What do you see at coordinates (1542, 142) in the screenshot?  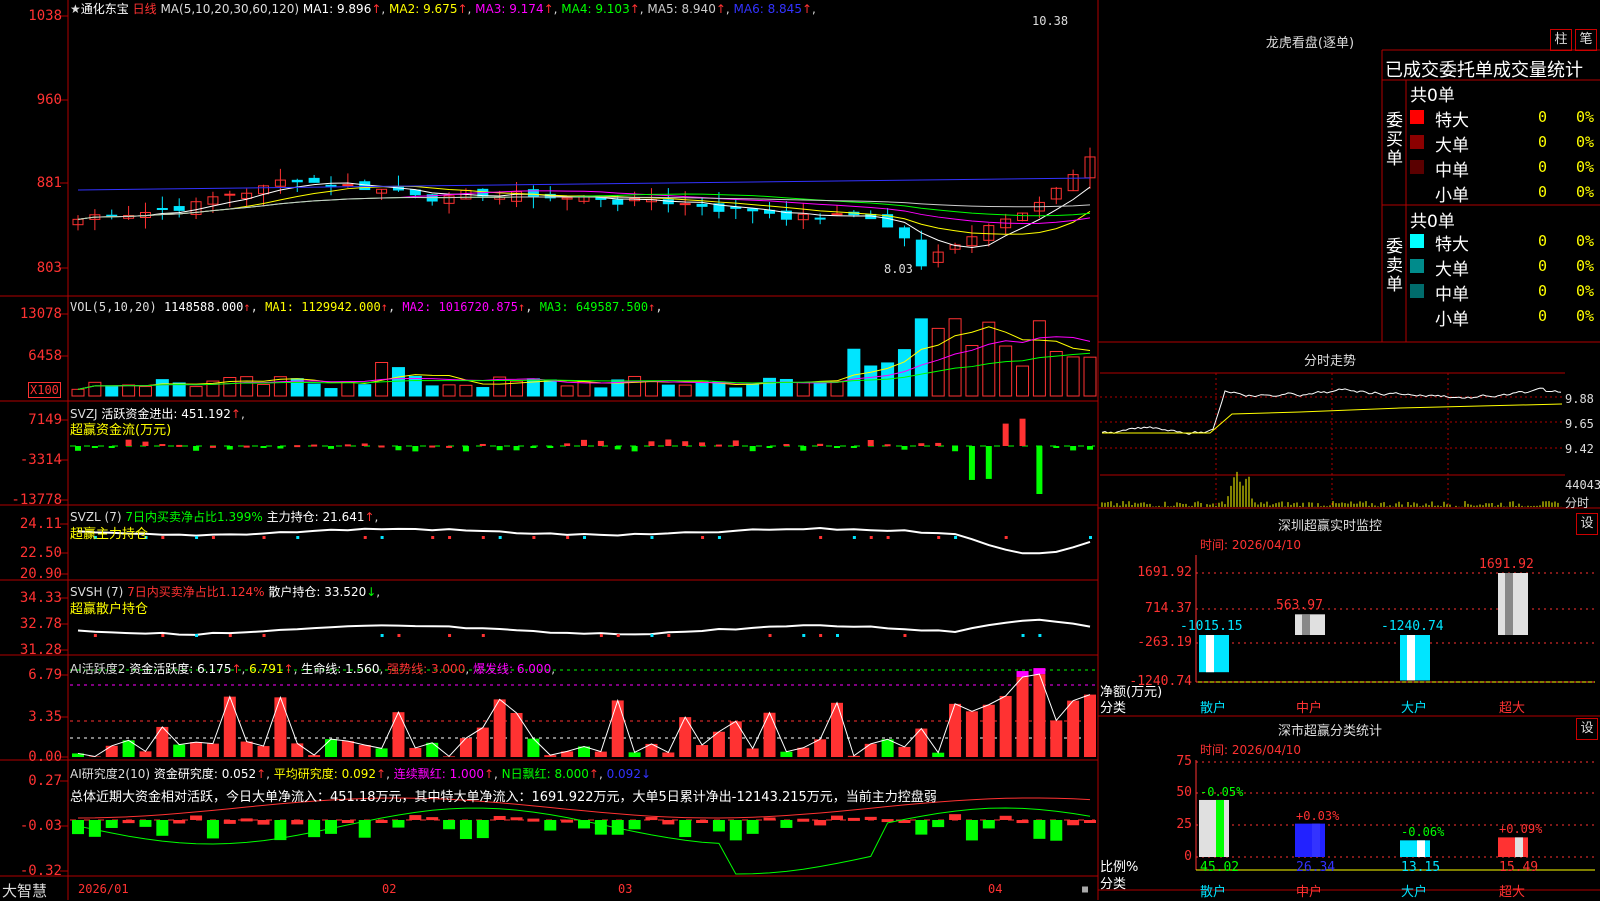 I see `order-count: 0` at bounding box center [1542, 142].